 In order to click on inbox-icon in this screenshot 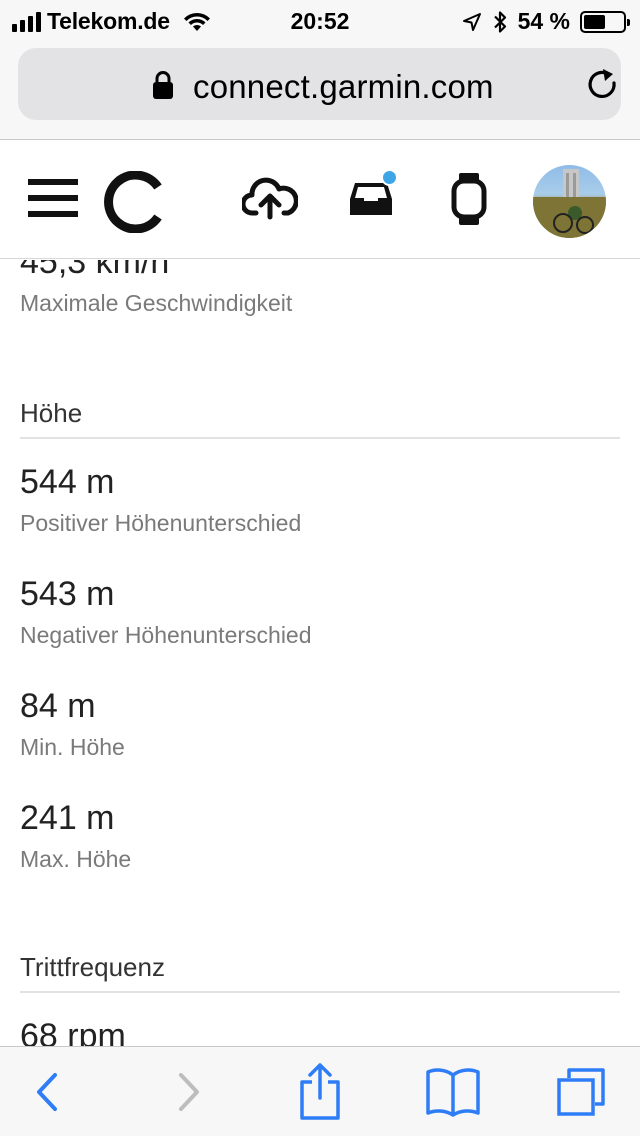, I will do `click(372, 195)`.